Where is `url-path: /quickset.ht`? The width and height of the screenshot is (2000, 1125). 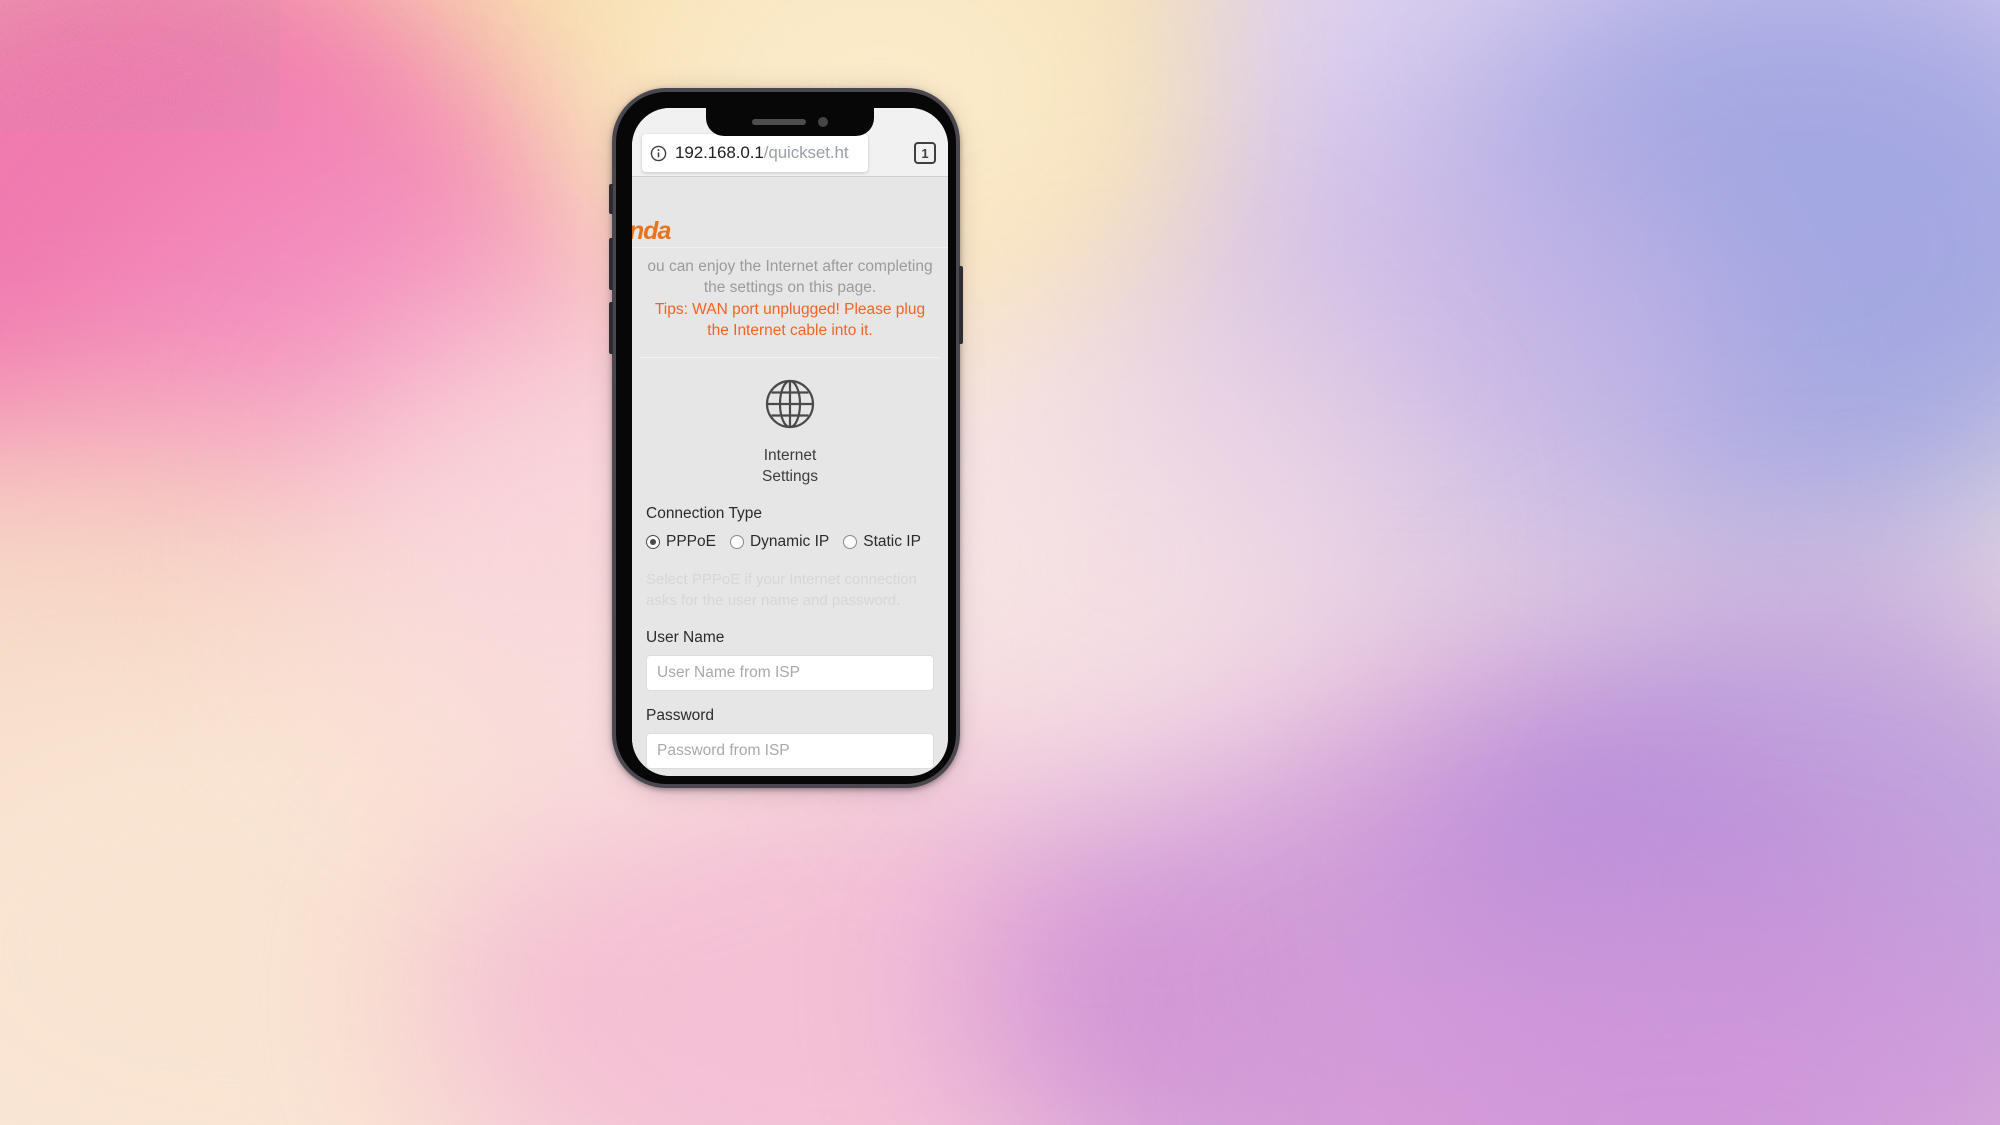
url-path: /quickset.ht is located at coordinates (806, 152).